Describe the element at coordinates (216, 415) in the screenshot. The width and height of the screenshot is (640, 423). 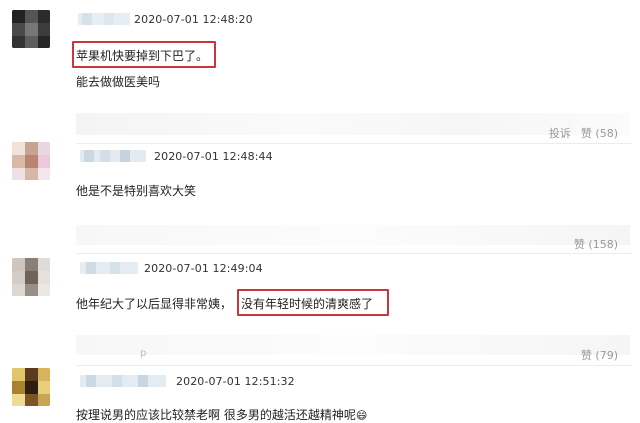
I see `comment-text-body: 按理说男的应该比较禁老啊 很多男的越活还越精神呢` at that location.